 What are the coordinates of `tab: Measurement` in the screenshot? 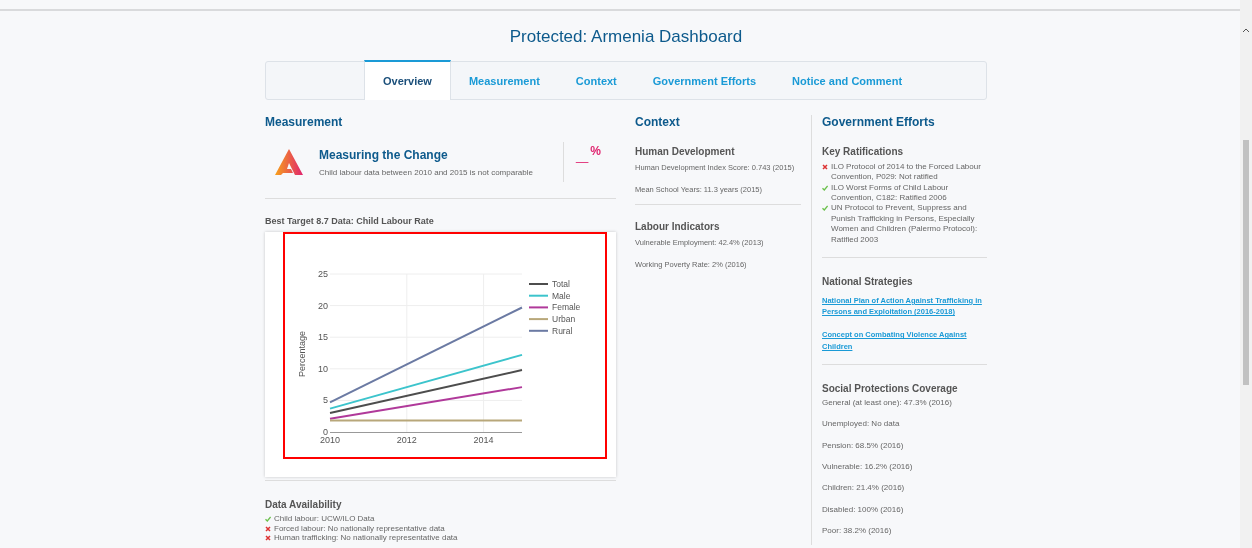 It's located at (504, 81).